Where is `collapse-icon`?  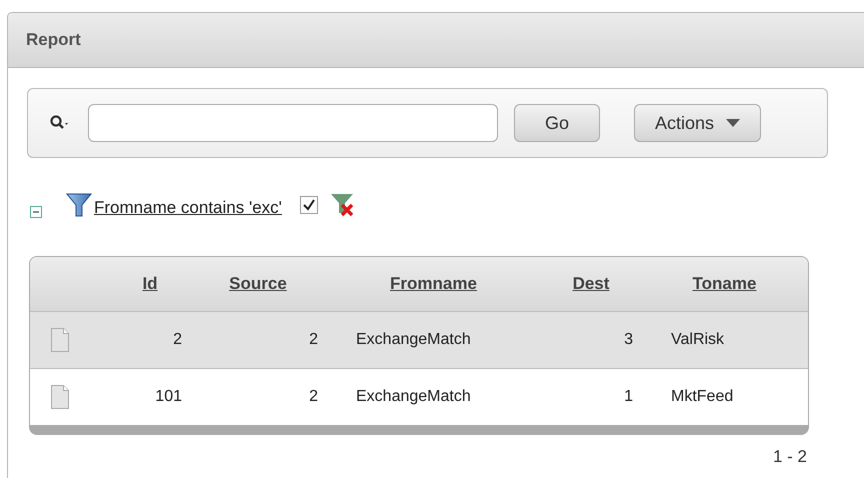
collapse-icon is located at coordinates (36, 212).